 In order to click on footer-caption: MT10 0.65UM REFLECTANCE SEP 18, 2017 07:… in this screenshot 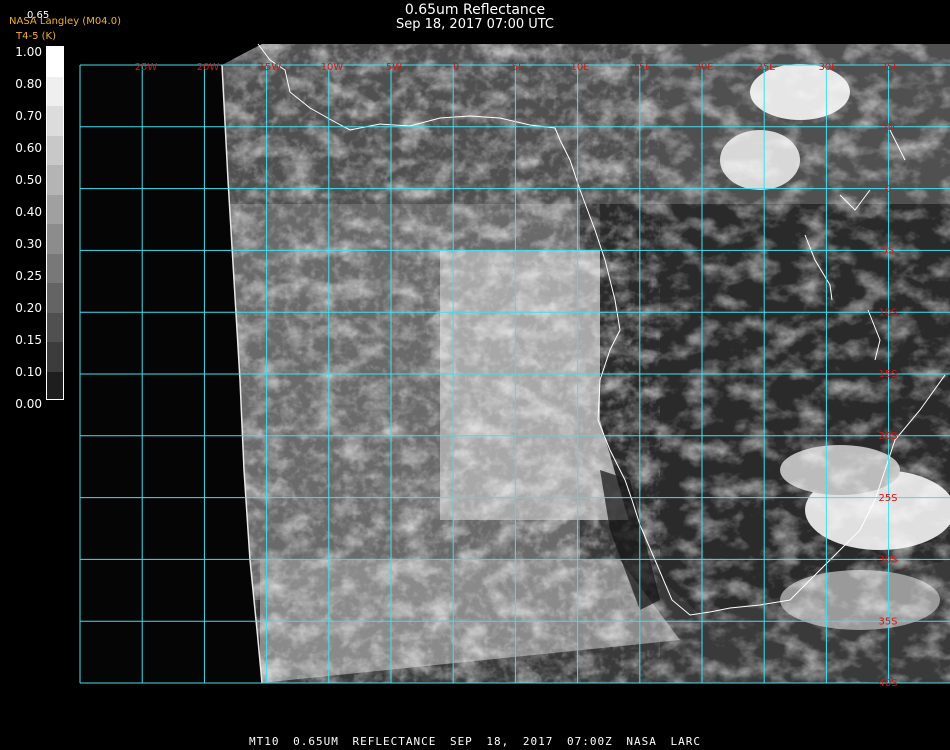, I will do `click(475, 741)`.